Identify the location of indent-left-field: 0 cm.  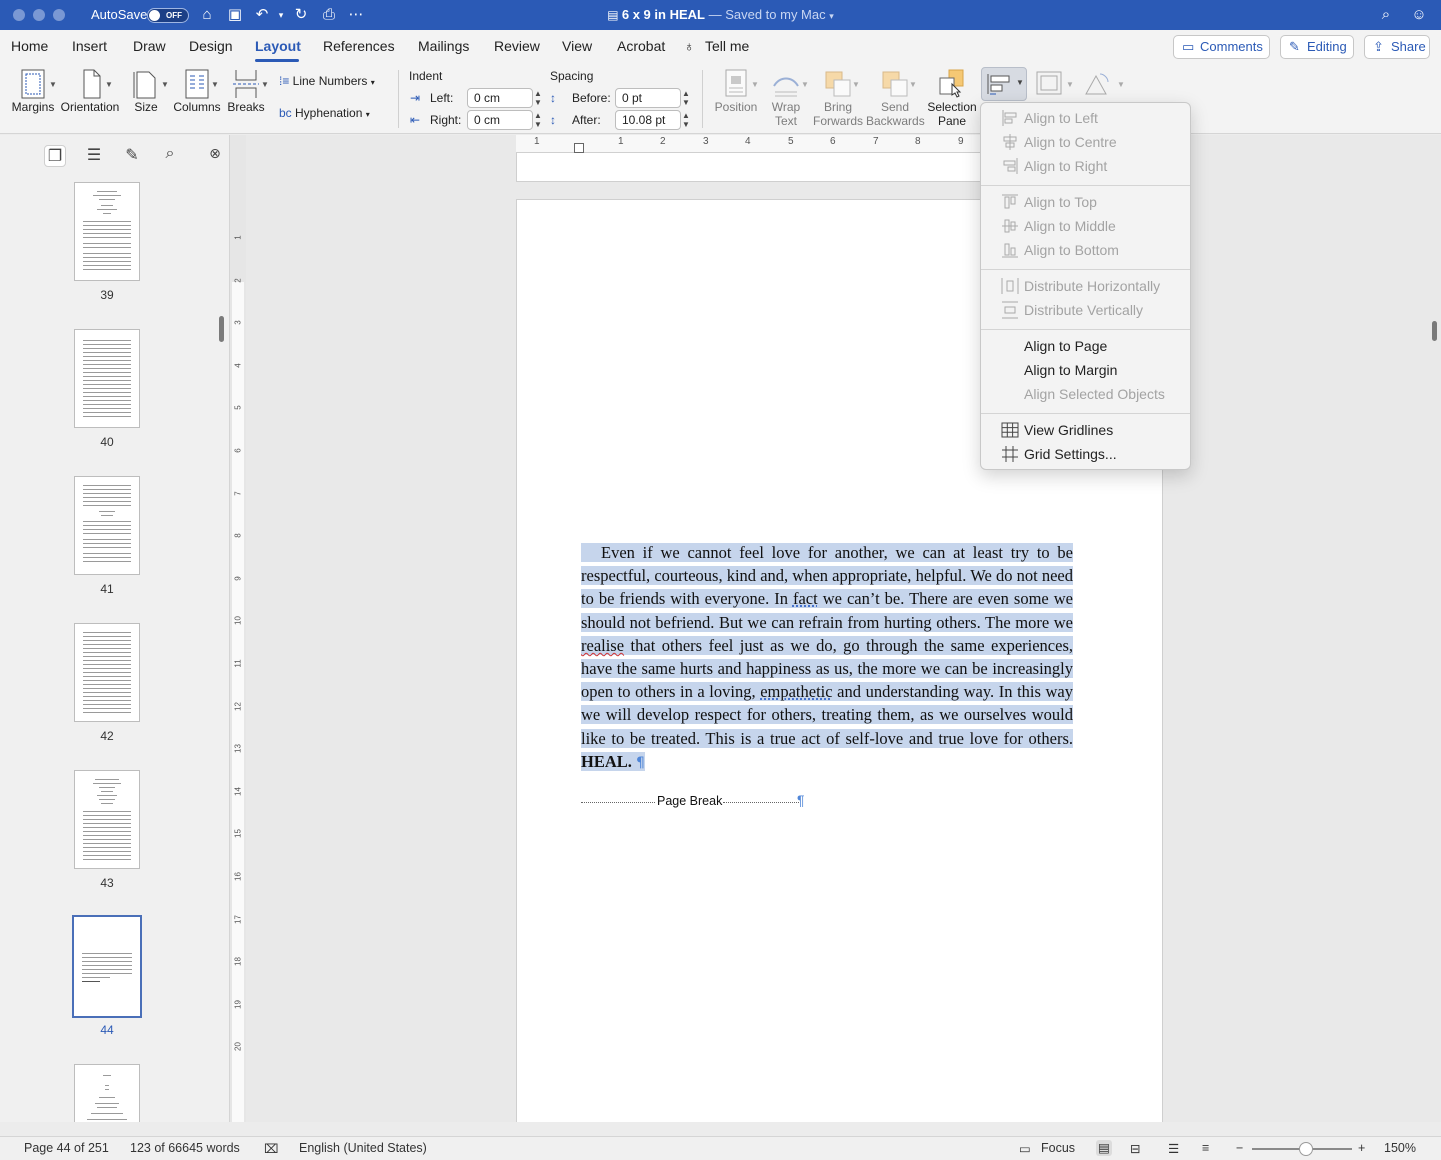
(500, 98).